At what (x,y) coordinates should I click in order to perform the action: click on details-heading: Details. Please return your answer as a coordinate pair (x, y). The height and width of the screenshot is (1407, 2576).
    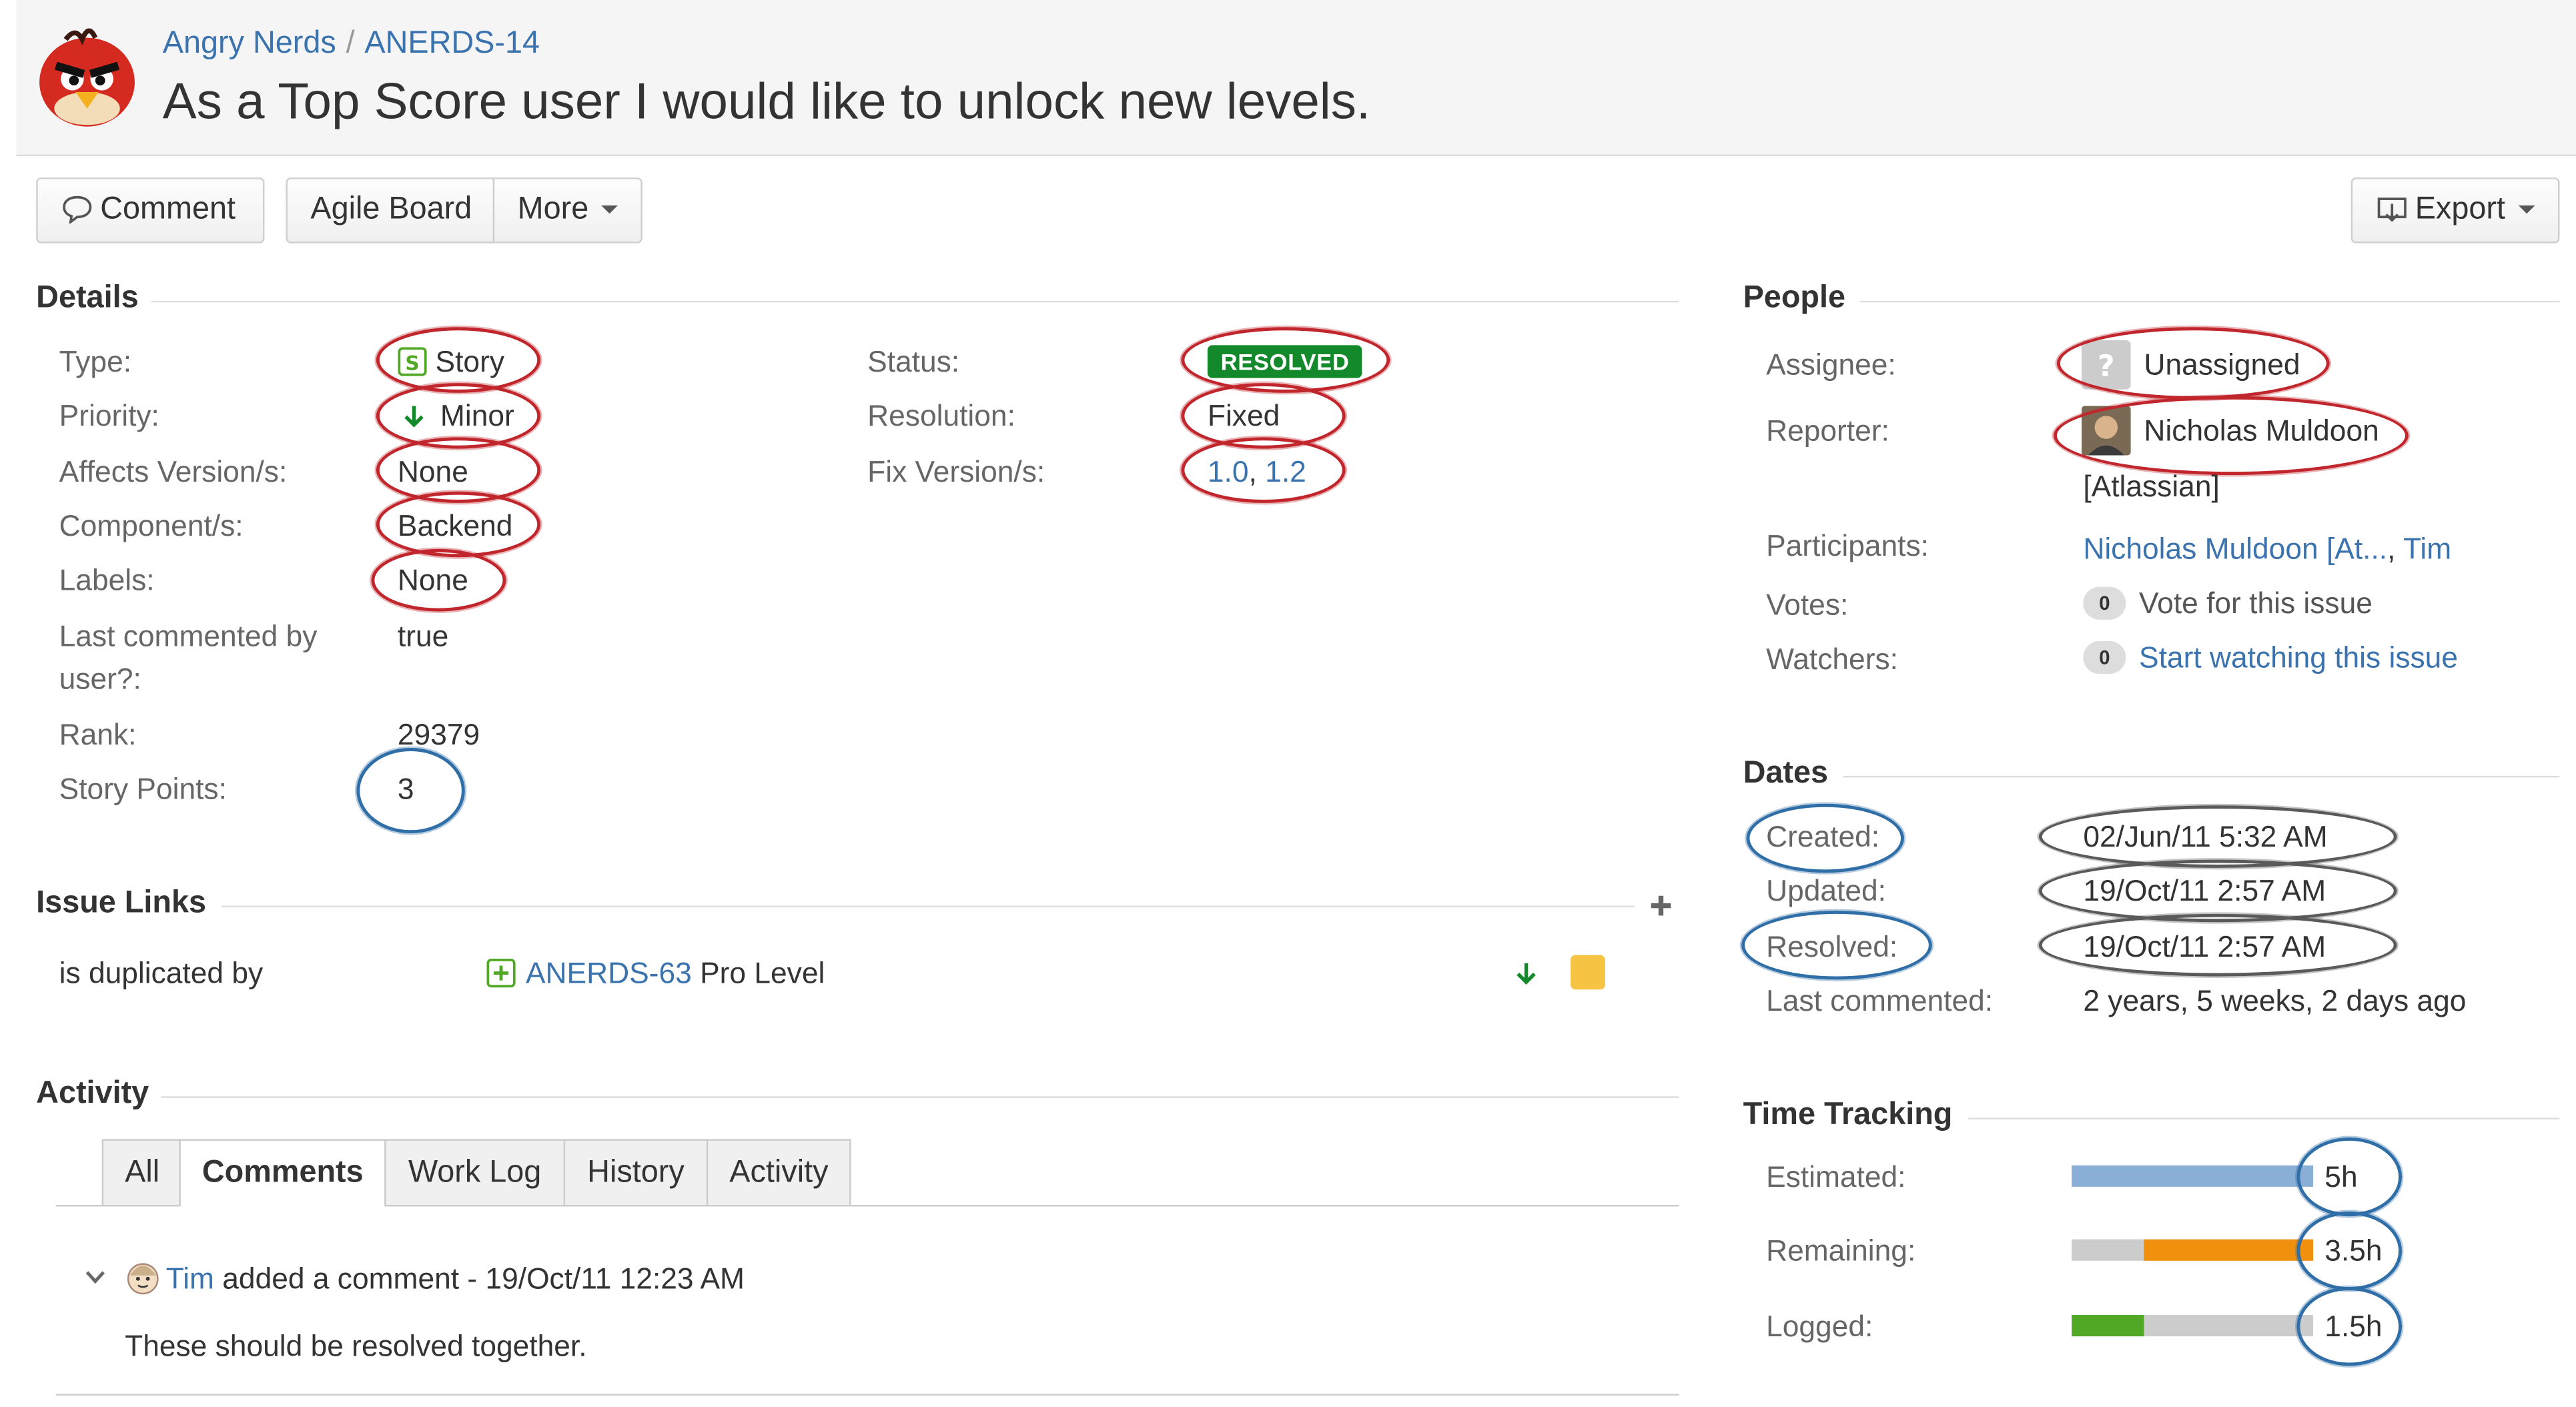
    Looking at the image, I should click on (87, 299).